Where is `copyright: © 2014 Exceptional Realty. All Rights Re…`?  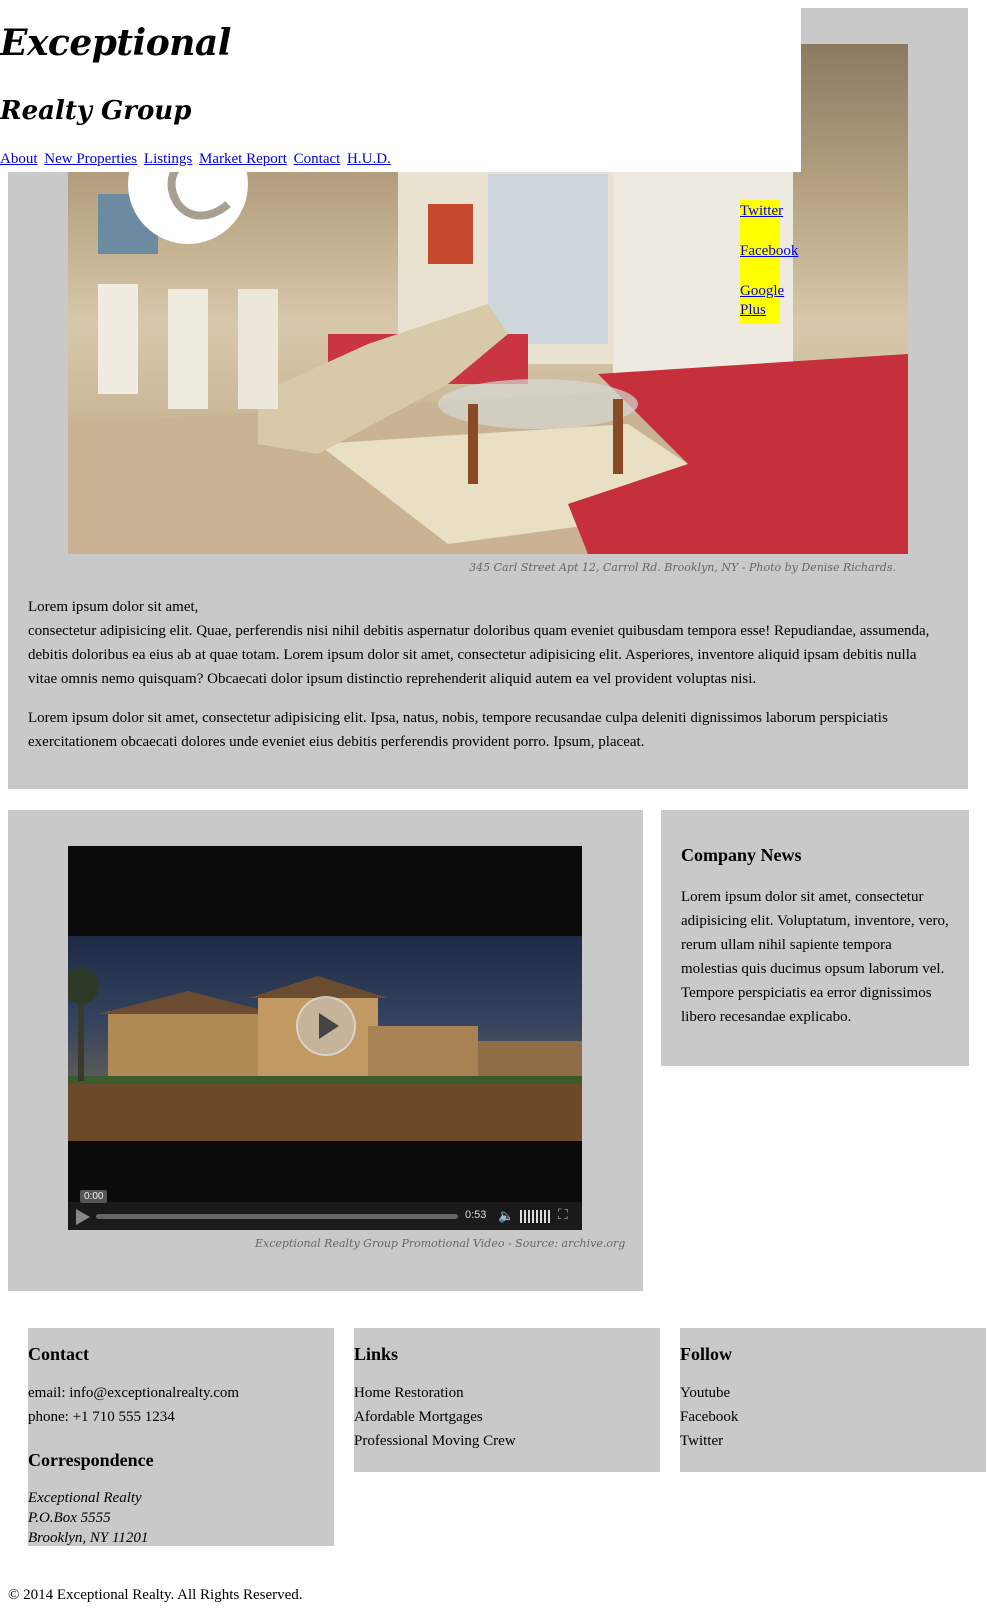
copyright: © 2014 Exceptional Realty. All Rights Re… is located at coordinates (155, 1595).